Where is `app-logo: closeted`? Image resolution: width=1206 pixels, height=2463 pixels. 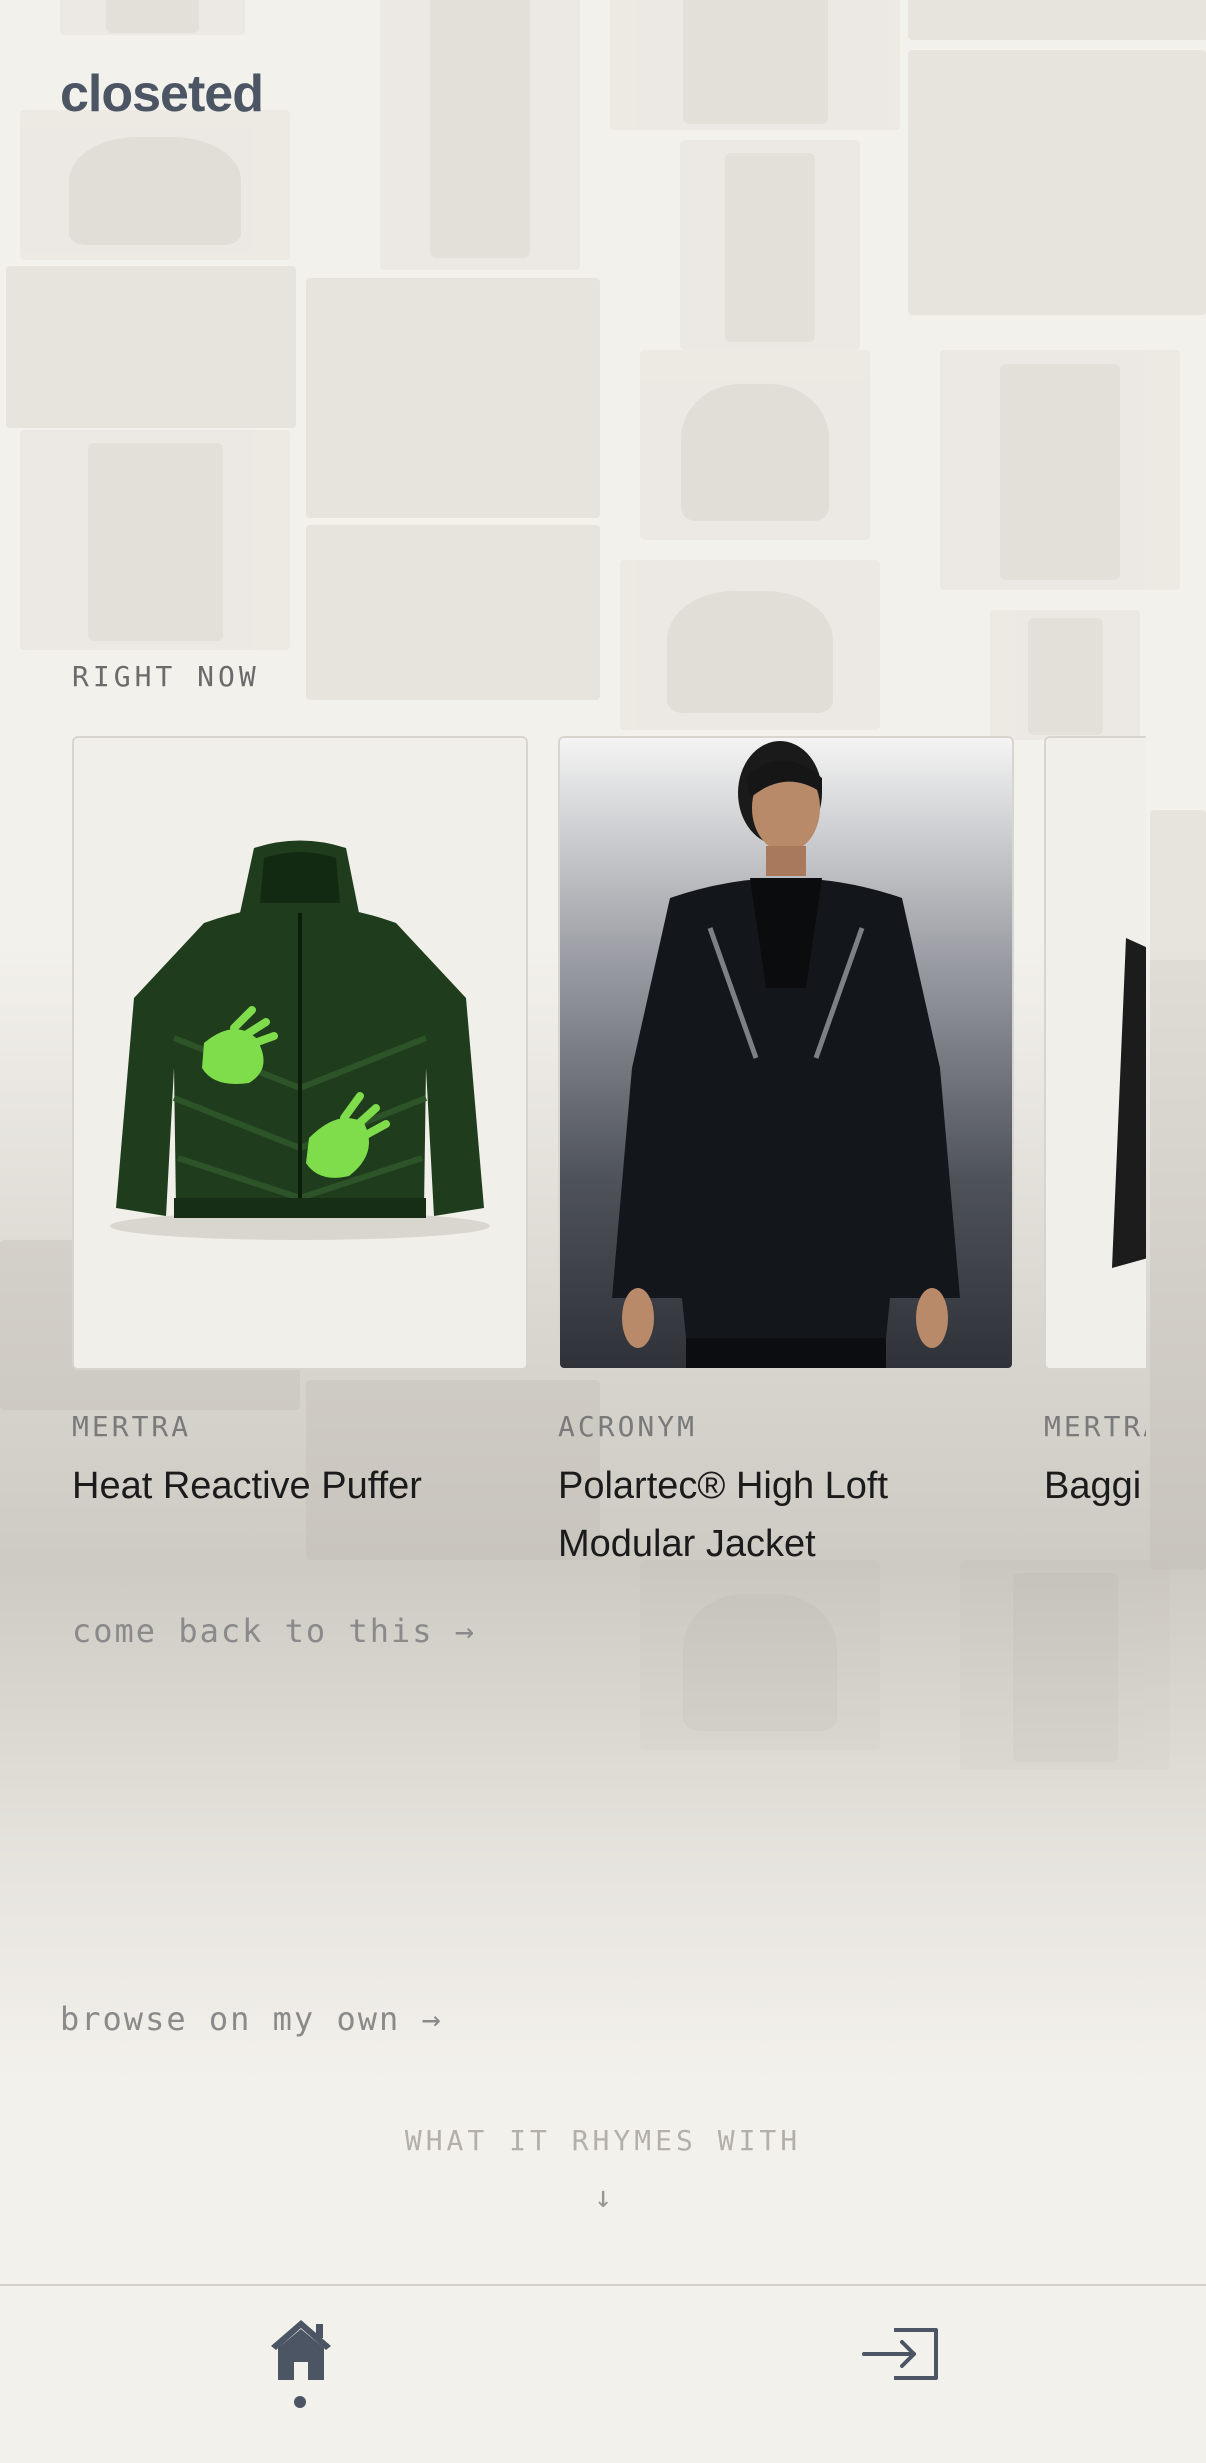 app-logo: closeted is located at coordinates (162, 94).